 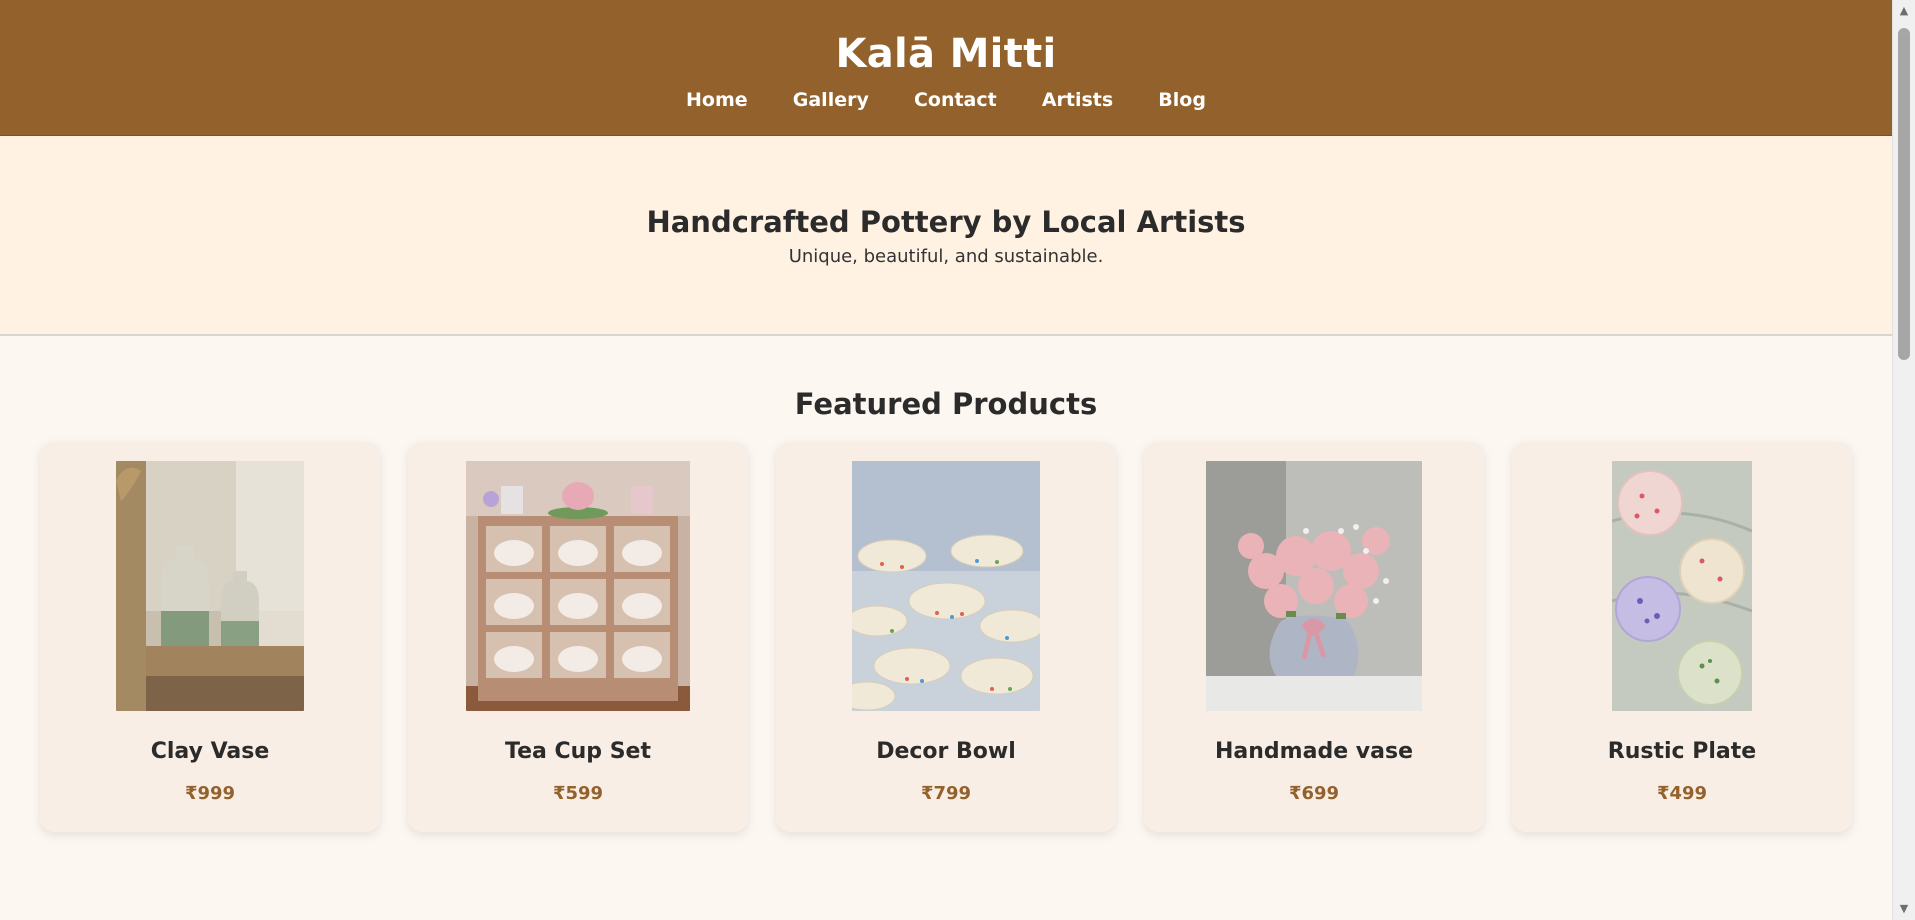 I want to click on main-nav: Home Gallery Contact Artists Blog, so click(x=946, y=100).